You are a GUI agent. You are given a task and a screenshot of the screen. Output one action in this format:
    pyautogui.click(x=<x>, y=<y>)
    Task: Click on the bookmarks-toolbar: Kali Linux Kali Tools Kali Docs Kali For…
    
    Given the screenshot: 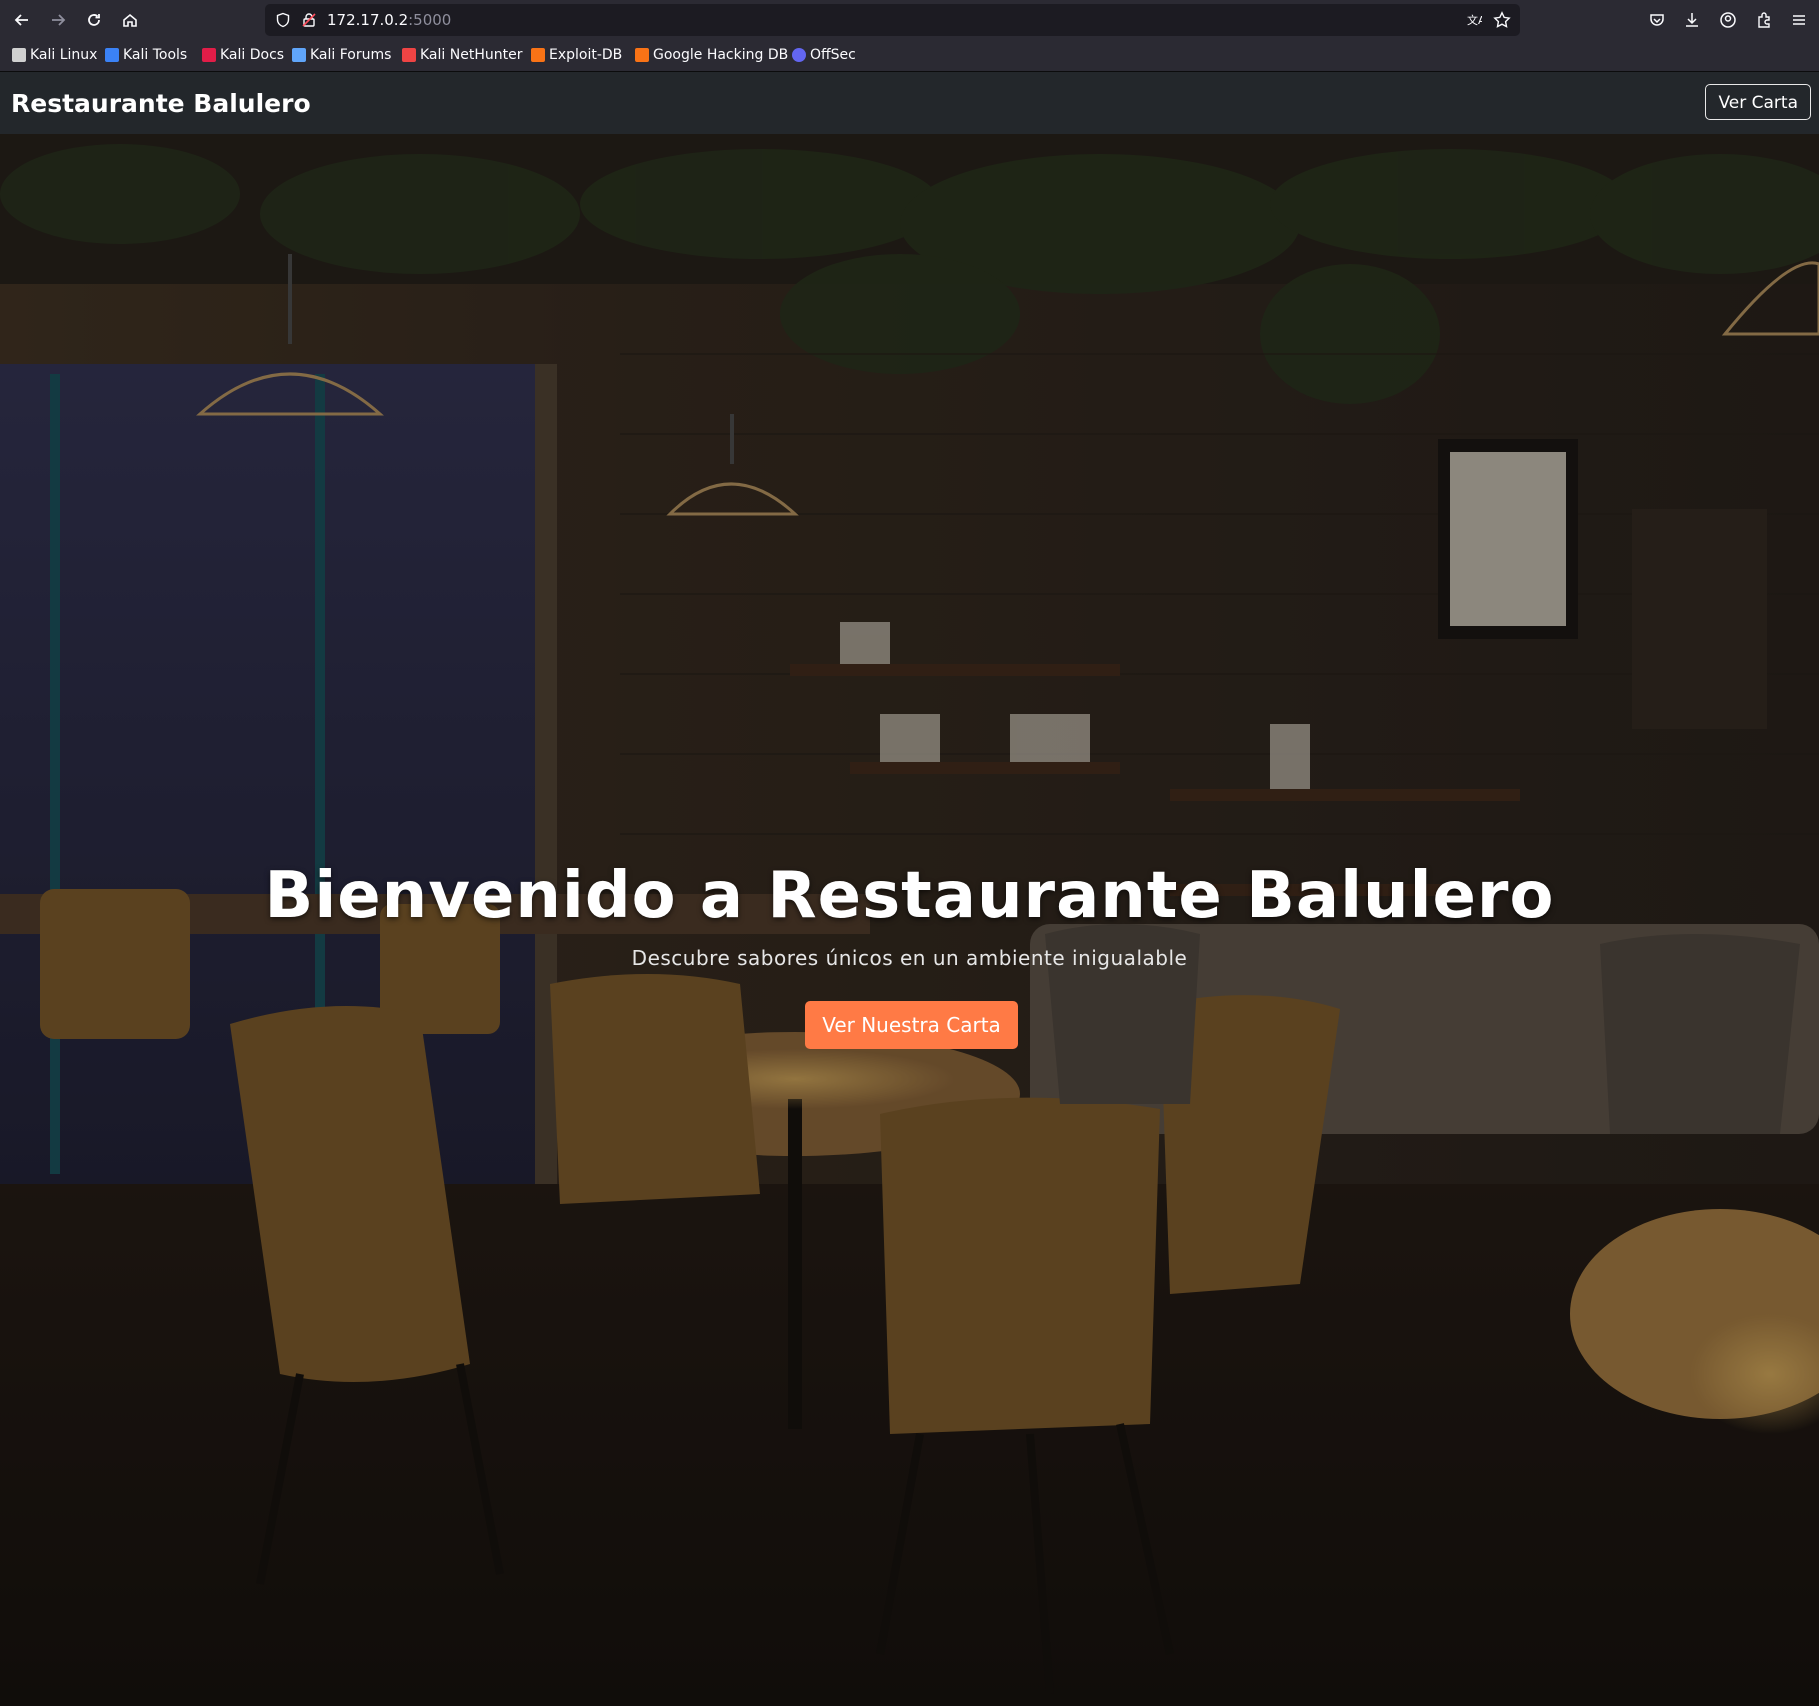 What is the action you would take?
    pyautogui.click(x=909, y=56)
    